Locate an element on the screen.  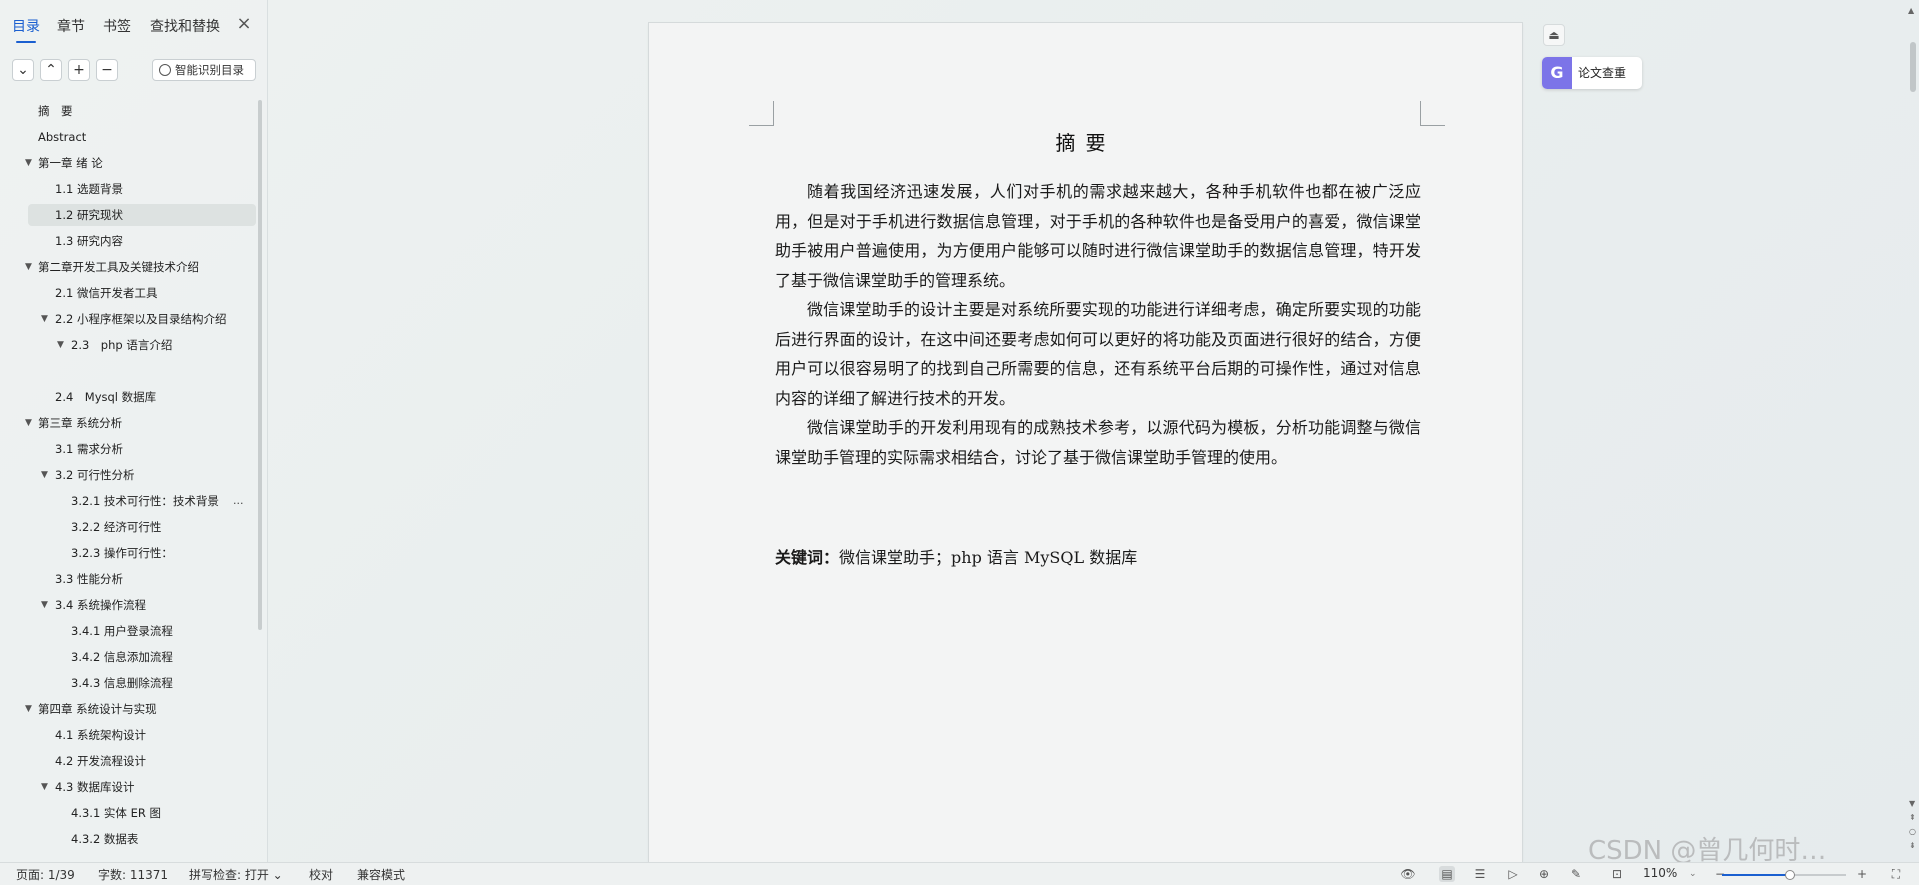
toc-item: 2.1 微信开发者工具 is located at coordinates (129, 293).